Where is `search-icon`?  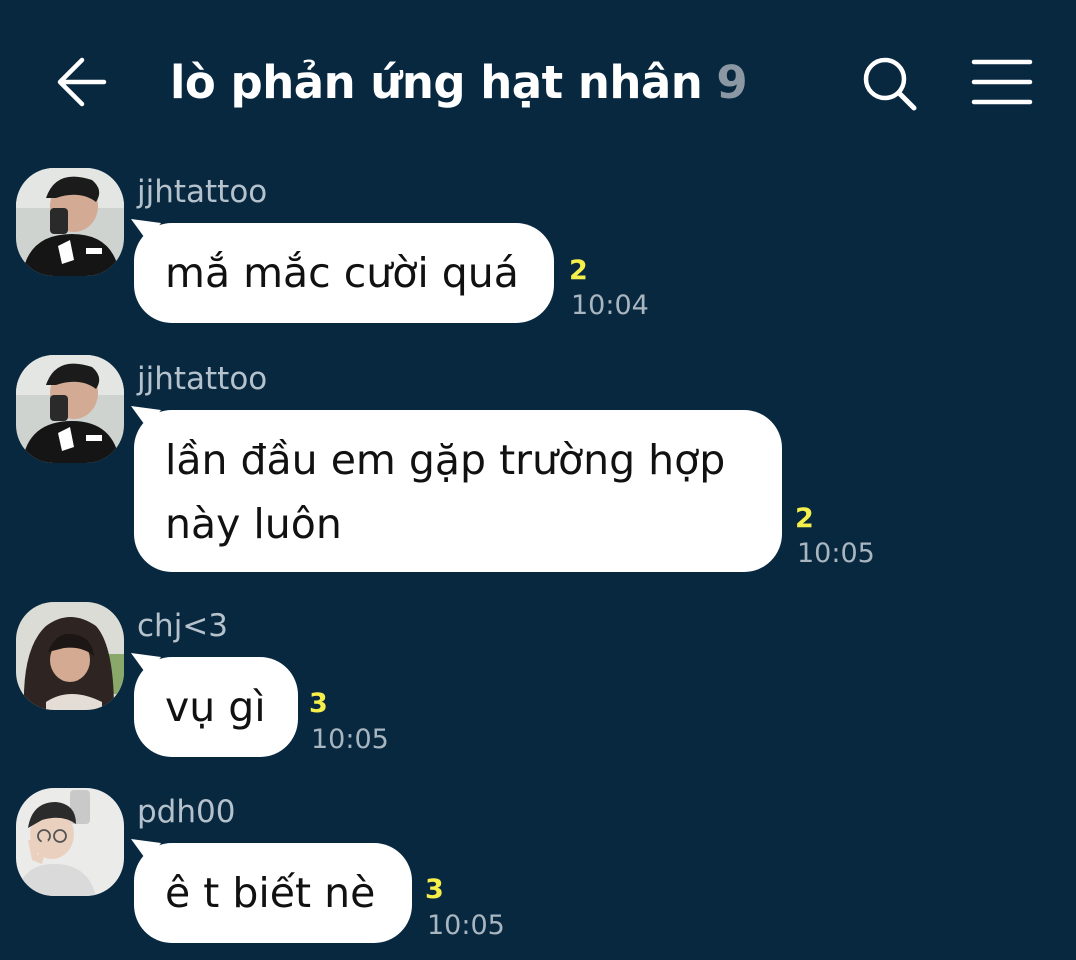
search-icon is located at coordinates (890, 84).